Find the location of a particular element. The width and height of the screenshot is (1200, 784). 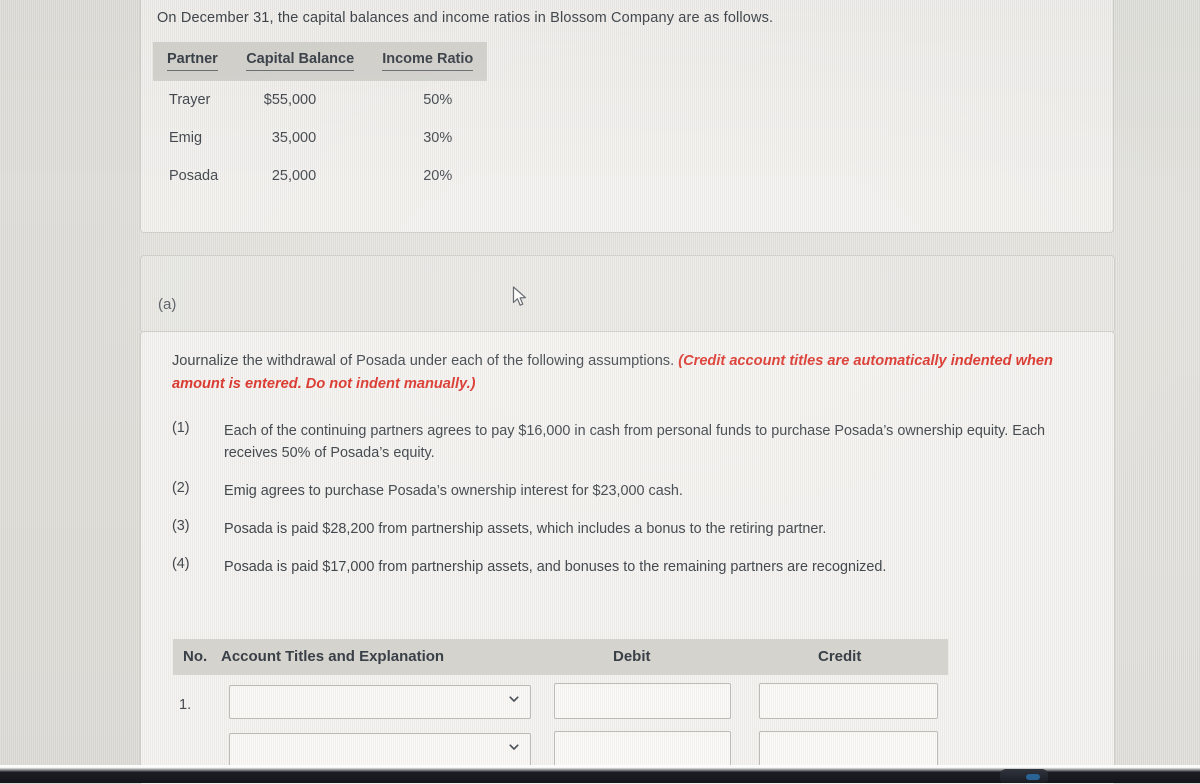

cell-capital-balance: 35,000 is located at coordinates (294, 138).